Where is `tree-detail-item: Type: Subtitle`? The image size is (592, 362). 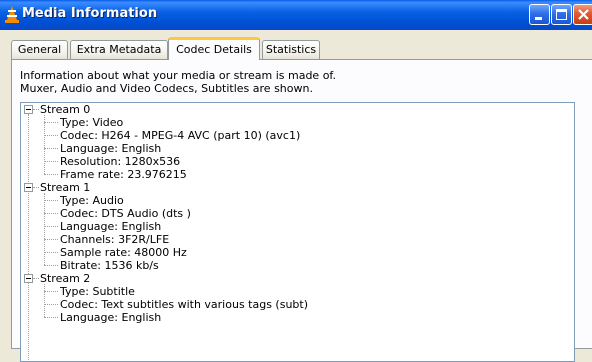 tree-detail-item: Type: Subtitle is located at coordinates (97, 291).